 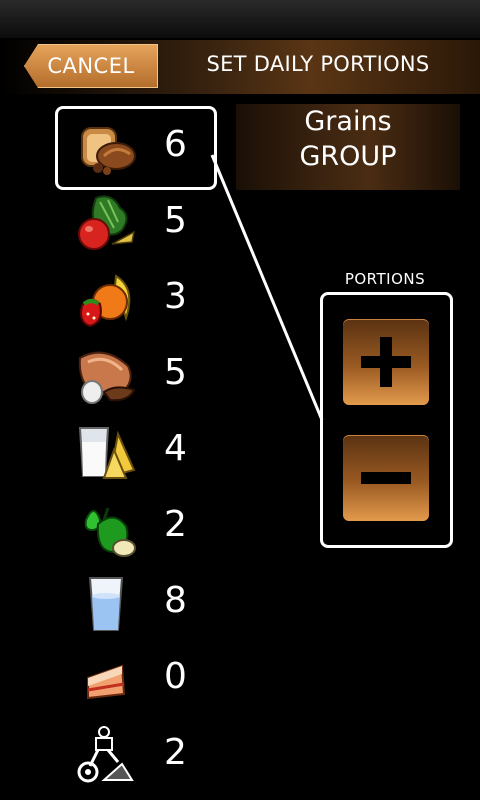 I want to click on page-title: SET DAILY PORTIONS, so click(x=318, y=64).